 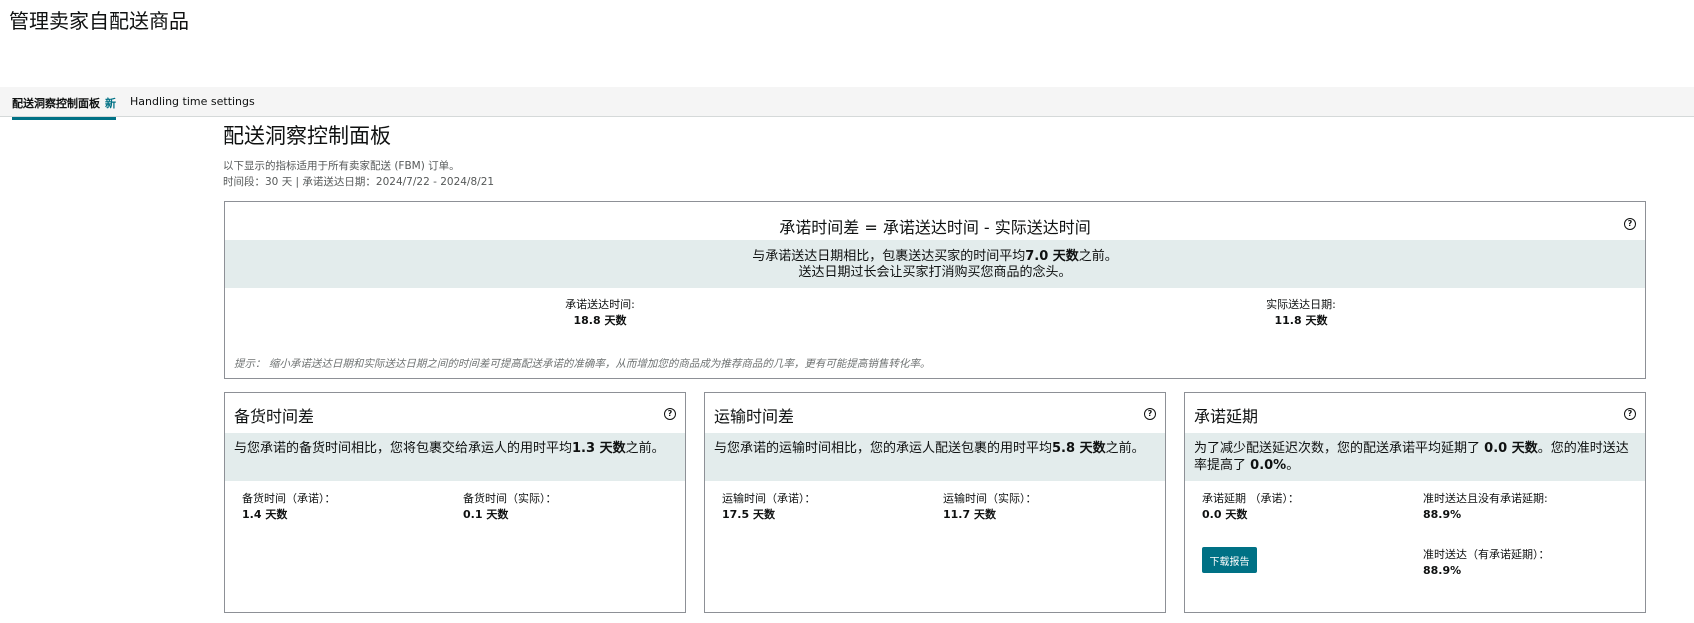 I want to click on band-text: 与您承诺的备货时间相比，您将包裹交给承运人的用时平均, so click(x=403, y=448).